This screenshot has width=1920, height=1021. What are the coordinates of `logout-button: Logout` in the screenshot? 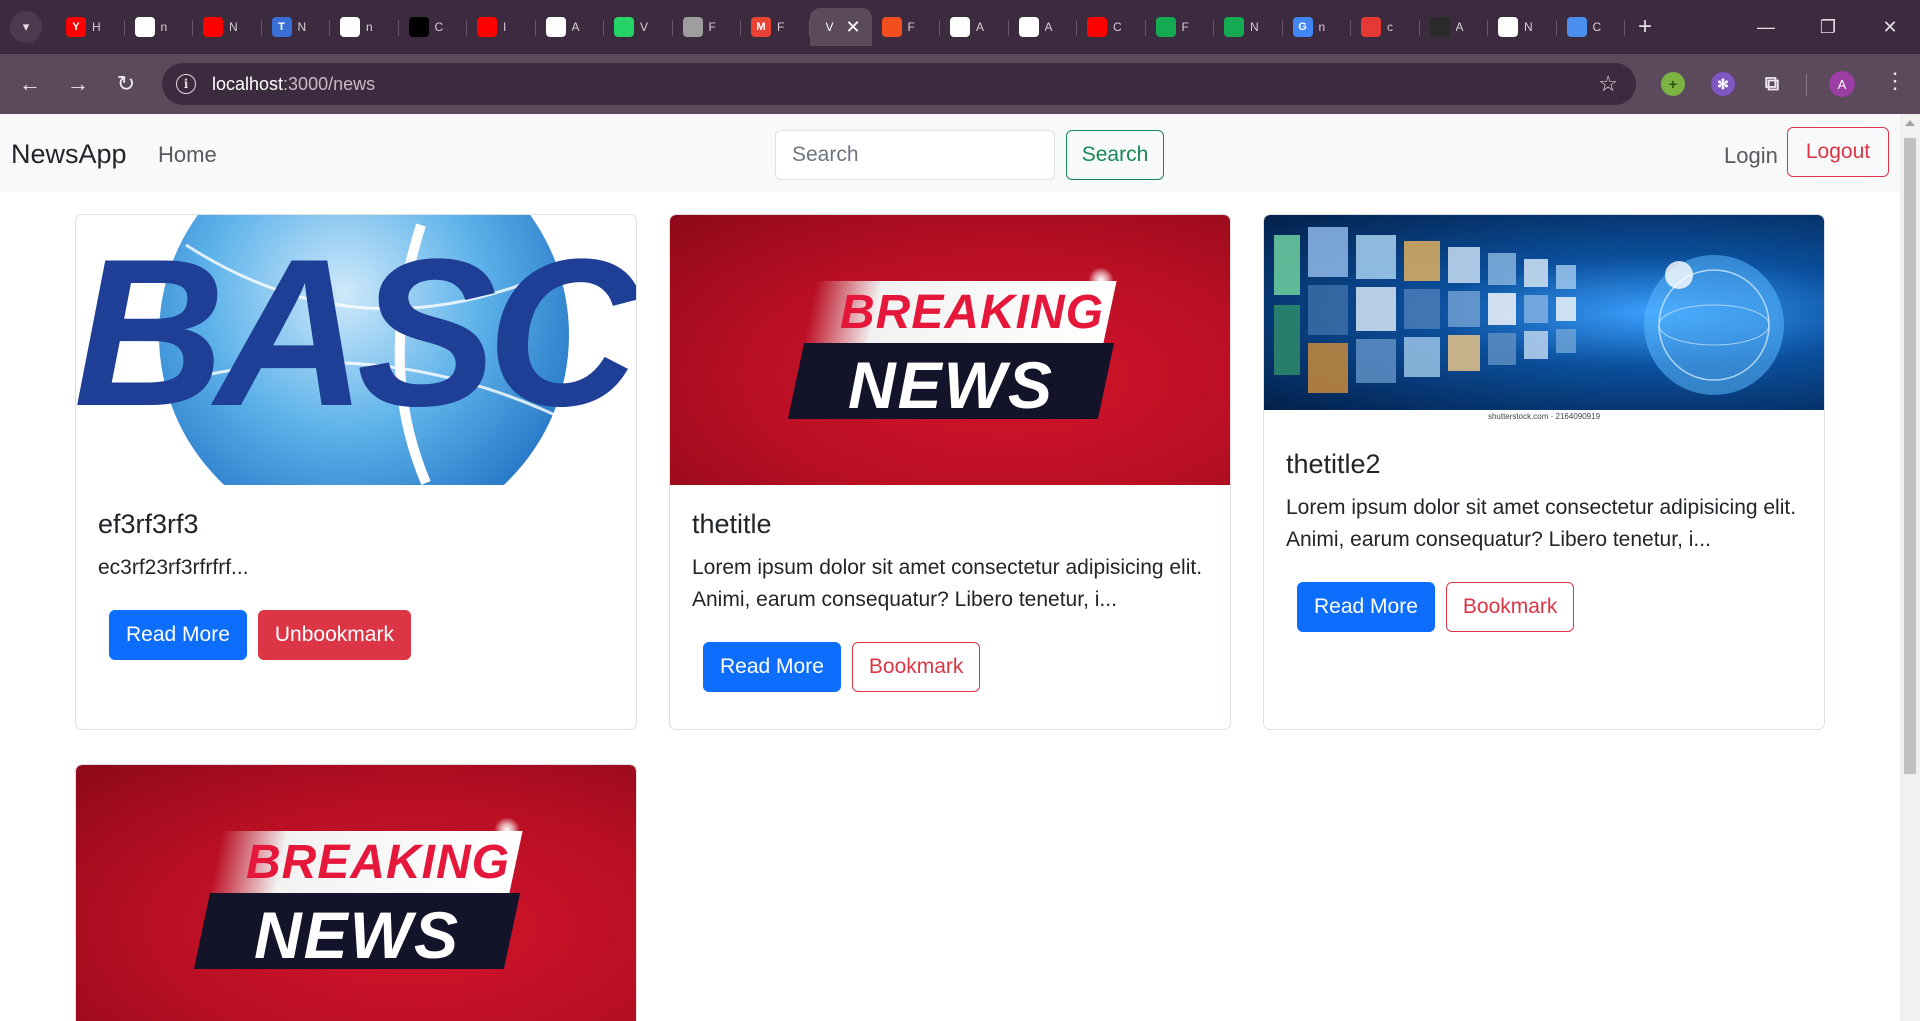 It's located at (1838, 152).